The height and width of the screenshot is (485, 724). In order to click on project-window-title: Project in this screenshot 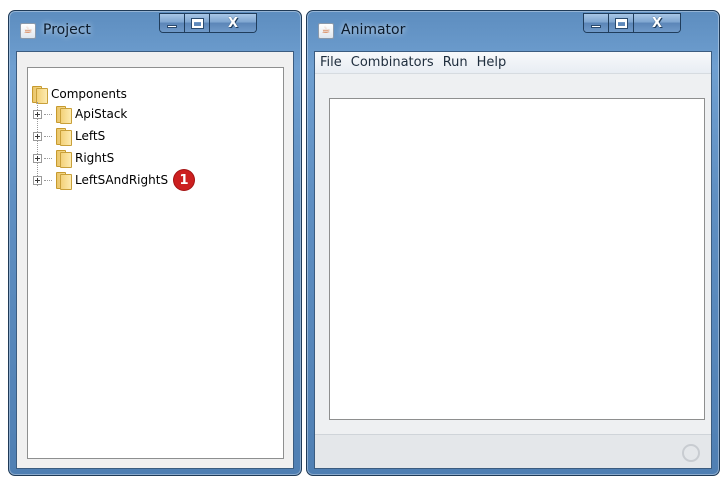, I will do `click(67, 30)`.